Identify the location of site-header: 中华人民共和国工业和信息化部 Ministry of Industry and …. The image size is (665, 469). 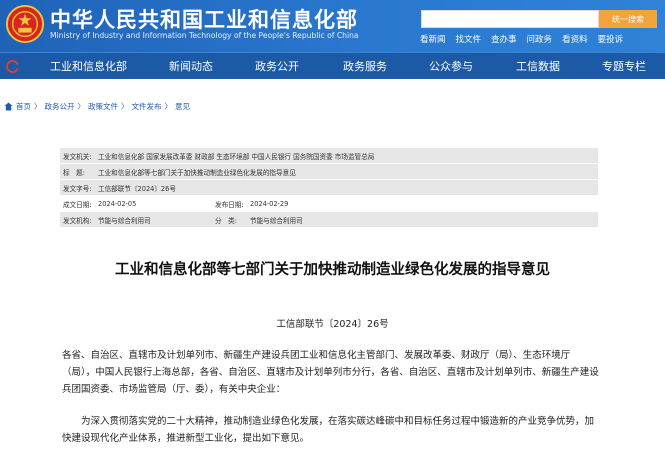
(332, 26).